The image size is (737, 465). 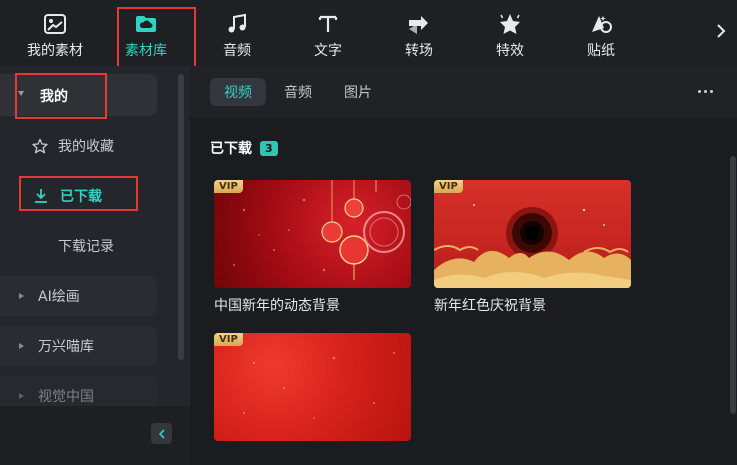 I want to click on chevron-right-icon, so click(x=721, y=31).